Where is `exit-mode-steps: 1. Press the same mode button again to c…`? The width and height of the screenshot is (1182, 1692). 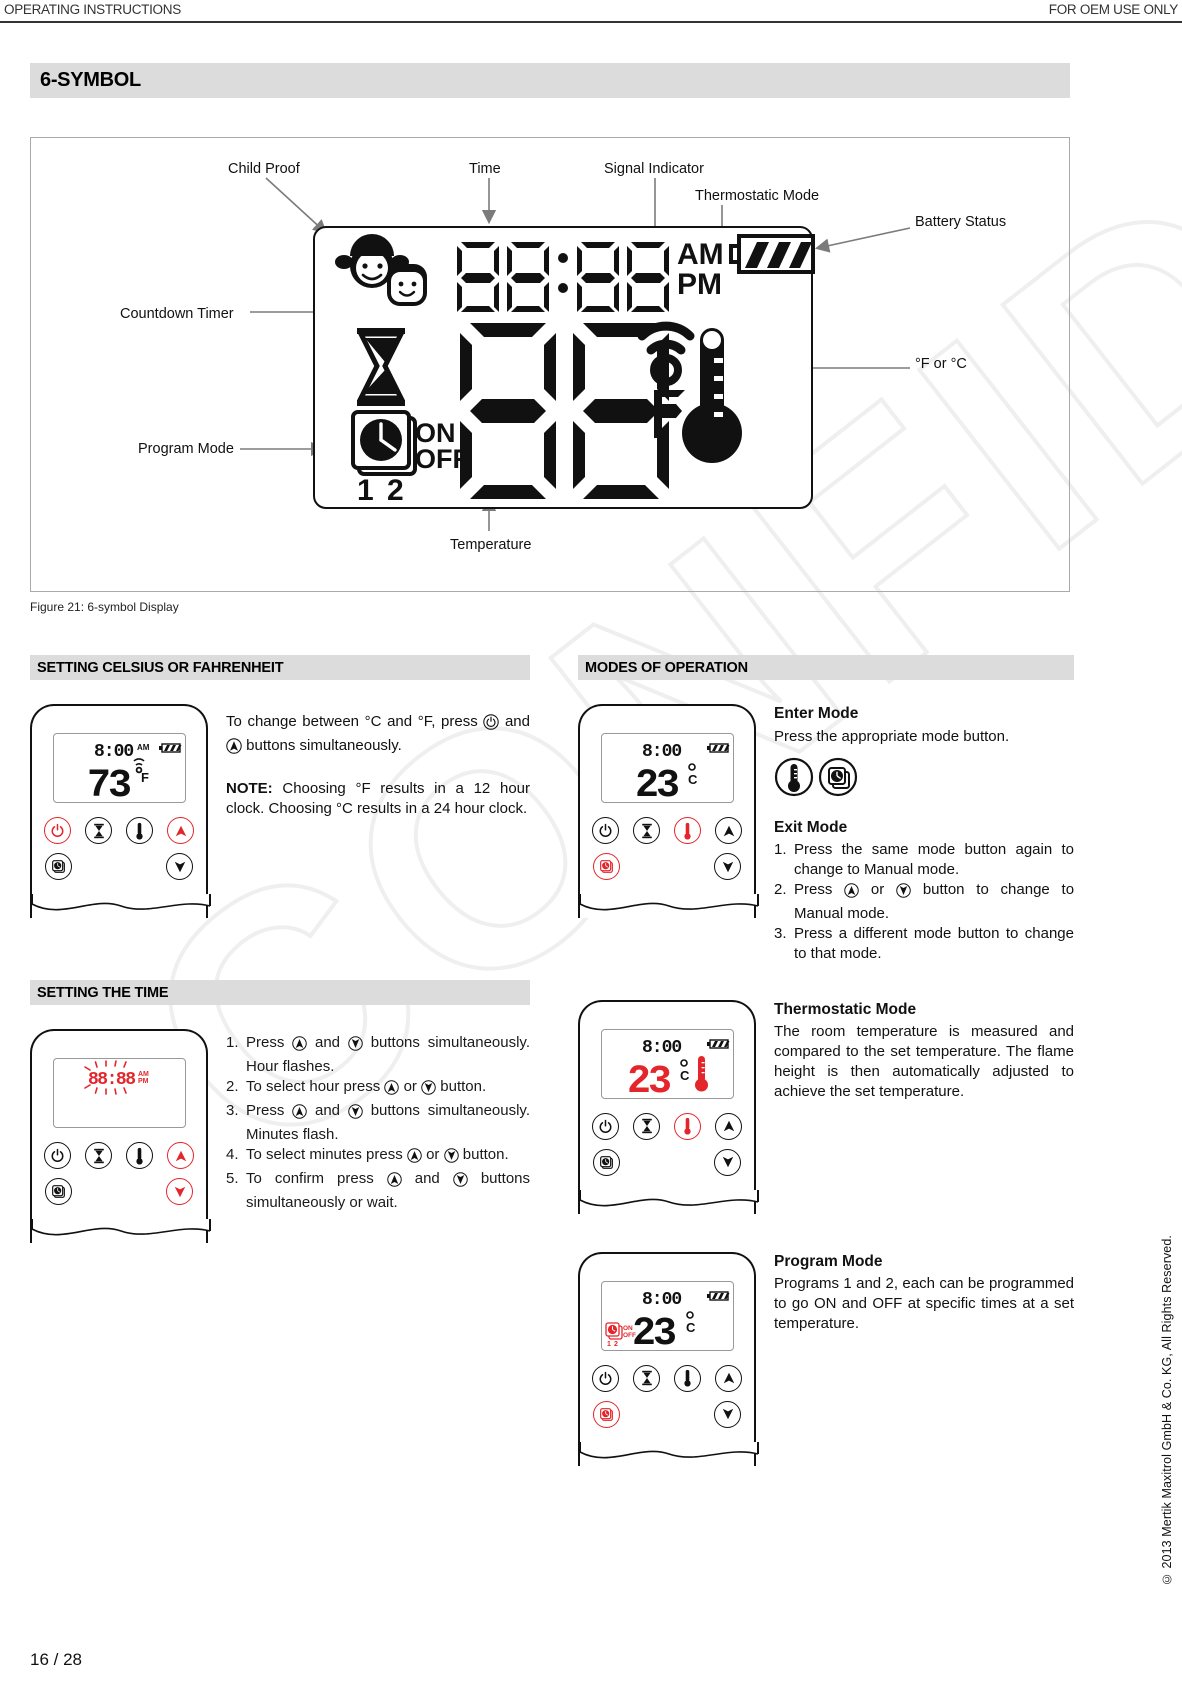 exit-mode-steps: 1. Press the same mode button again to c… is located at coordinates (924, 902).